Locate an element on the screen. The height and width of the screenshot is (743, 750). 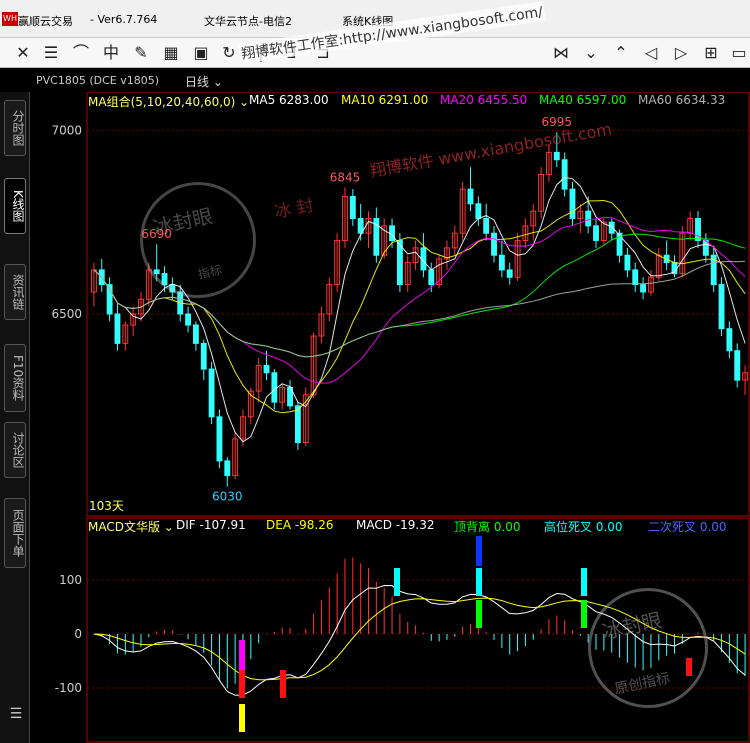
close-icon: ✕ is located at coordinates (23, 53).